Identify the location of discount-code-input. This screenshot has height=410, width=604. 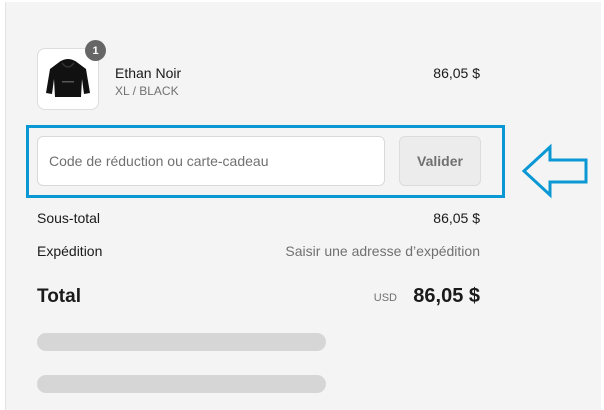
(211, 161).